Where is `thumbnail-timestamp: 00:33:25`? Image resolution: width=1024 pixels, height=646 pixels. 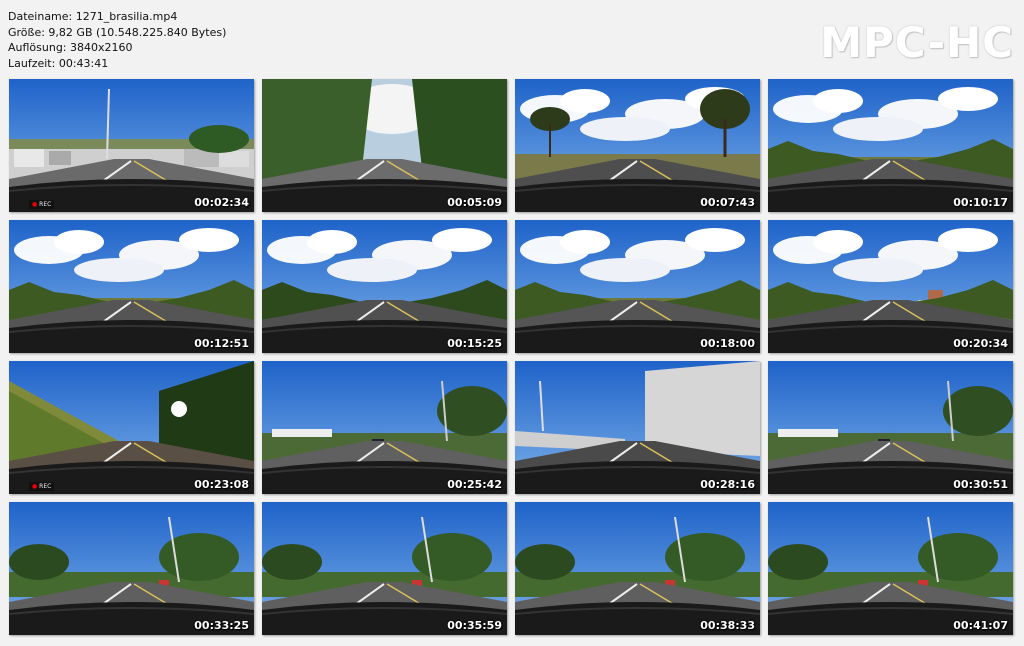
thumbnail-timestamp: 00:33:25 is located at coordinates (221, 625).